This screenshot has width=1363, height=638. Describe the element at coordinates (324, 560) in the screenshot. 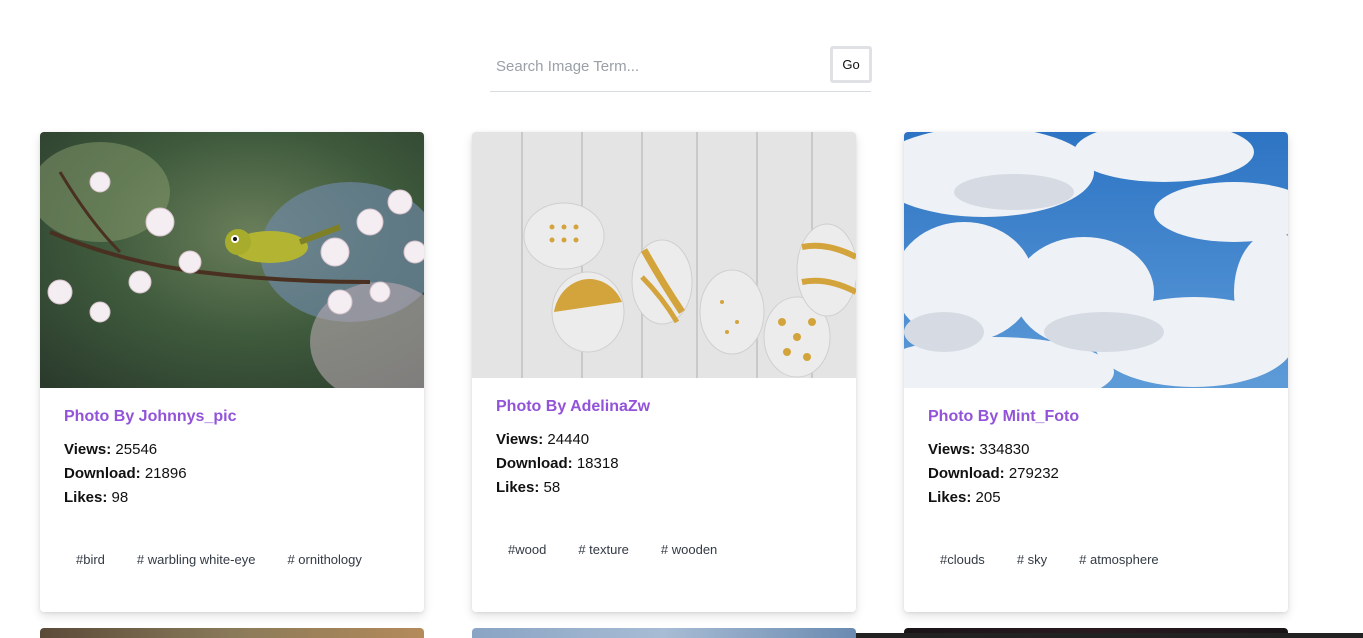

I see `tag: # ornithology` at that location.